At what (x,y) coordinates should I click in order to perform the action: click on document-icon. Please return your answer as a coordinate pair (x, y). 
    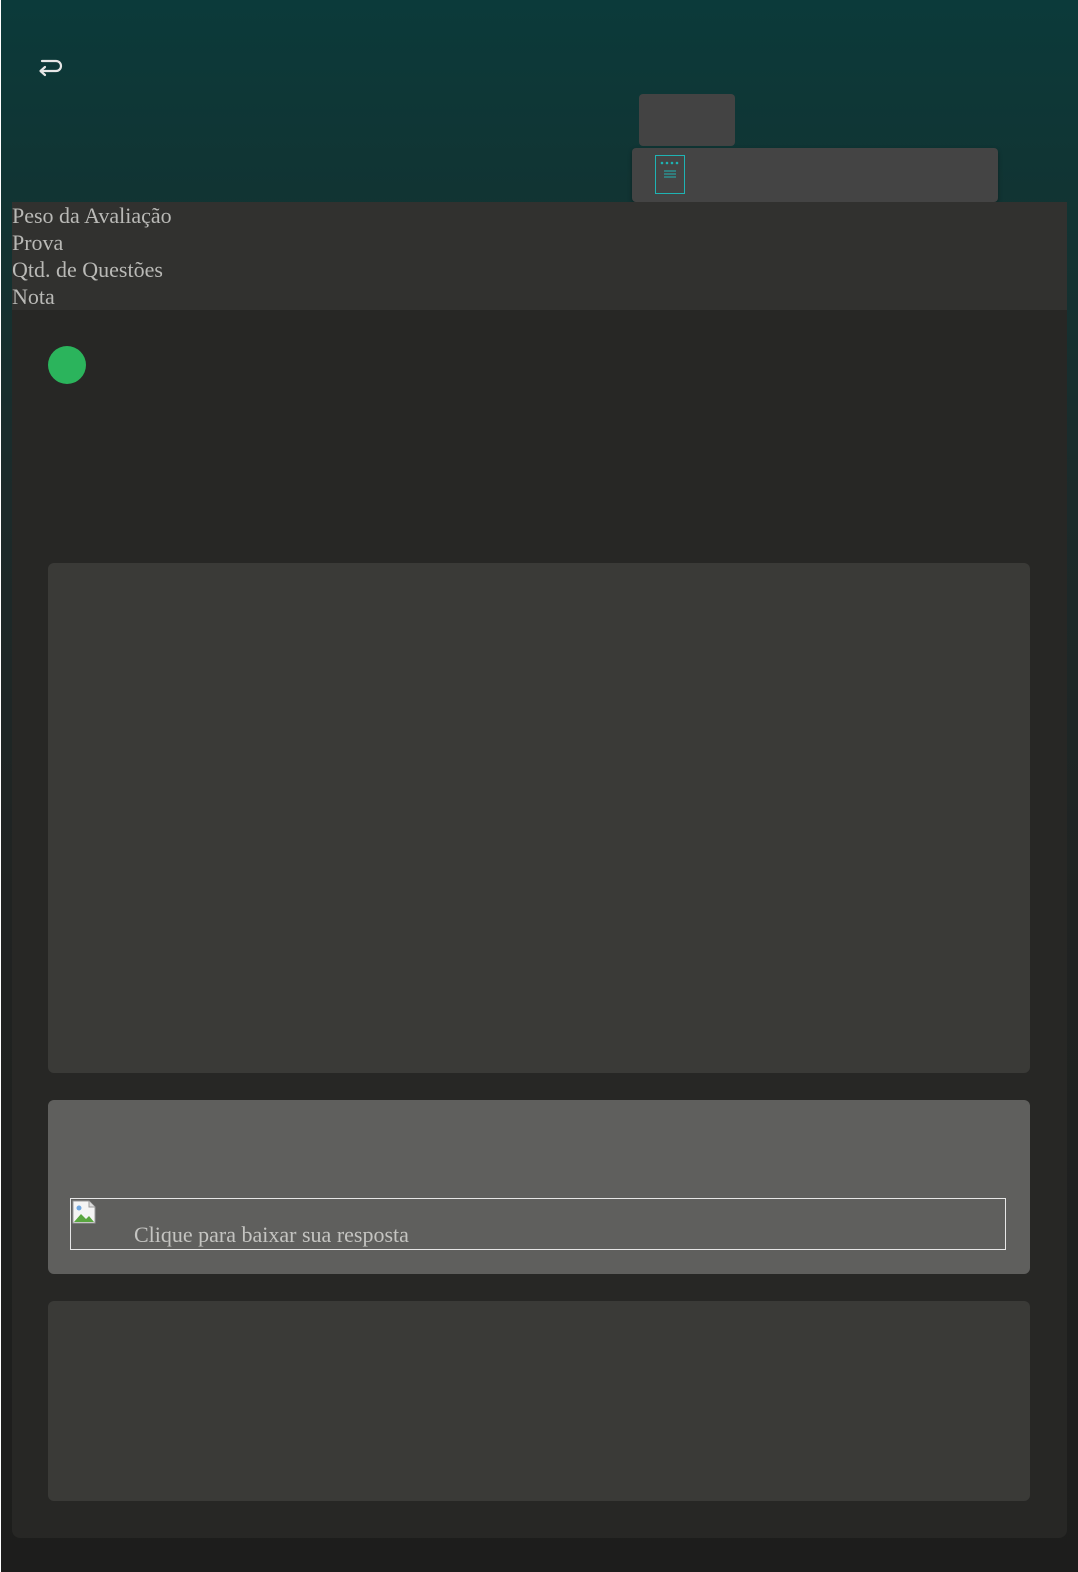
    Looking at the image, I should click on (670, 174).